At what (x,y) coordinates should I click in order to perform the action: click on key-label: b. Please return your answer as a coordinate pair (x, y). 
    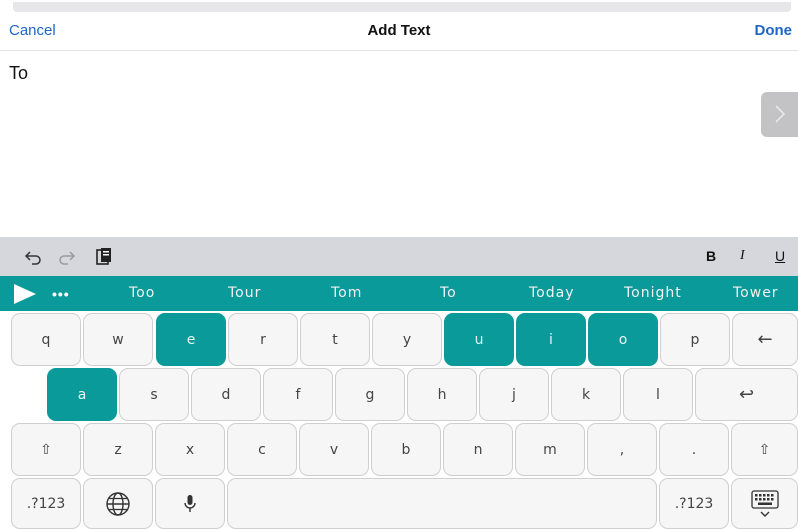
    Looking at the image, I should click on (406, 449).